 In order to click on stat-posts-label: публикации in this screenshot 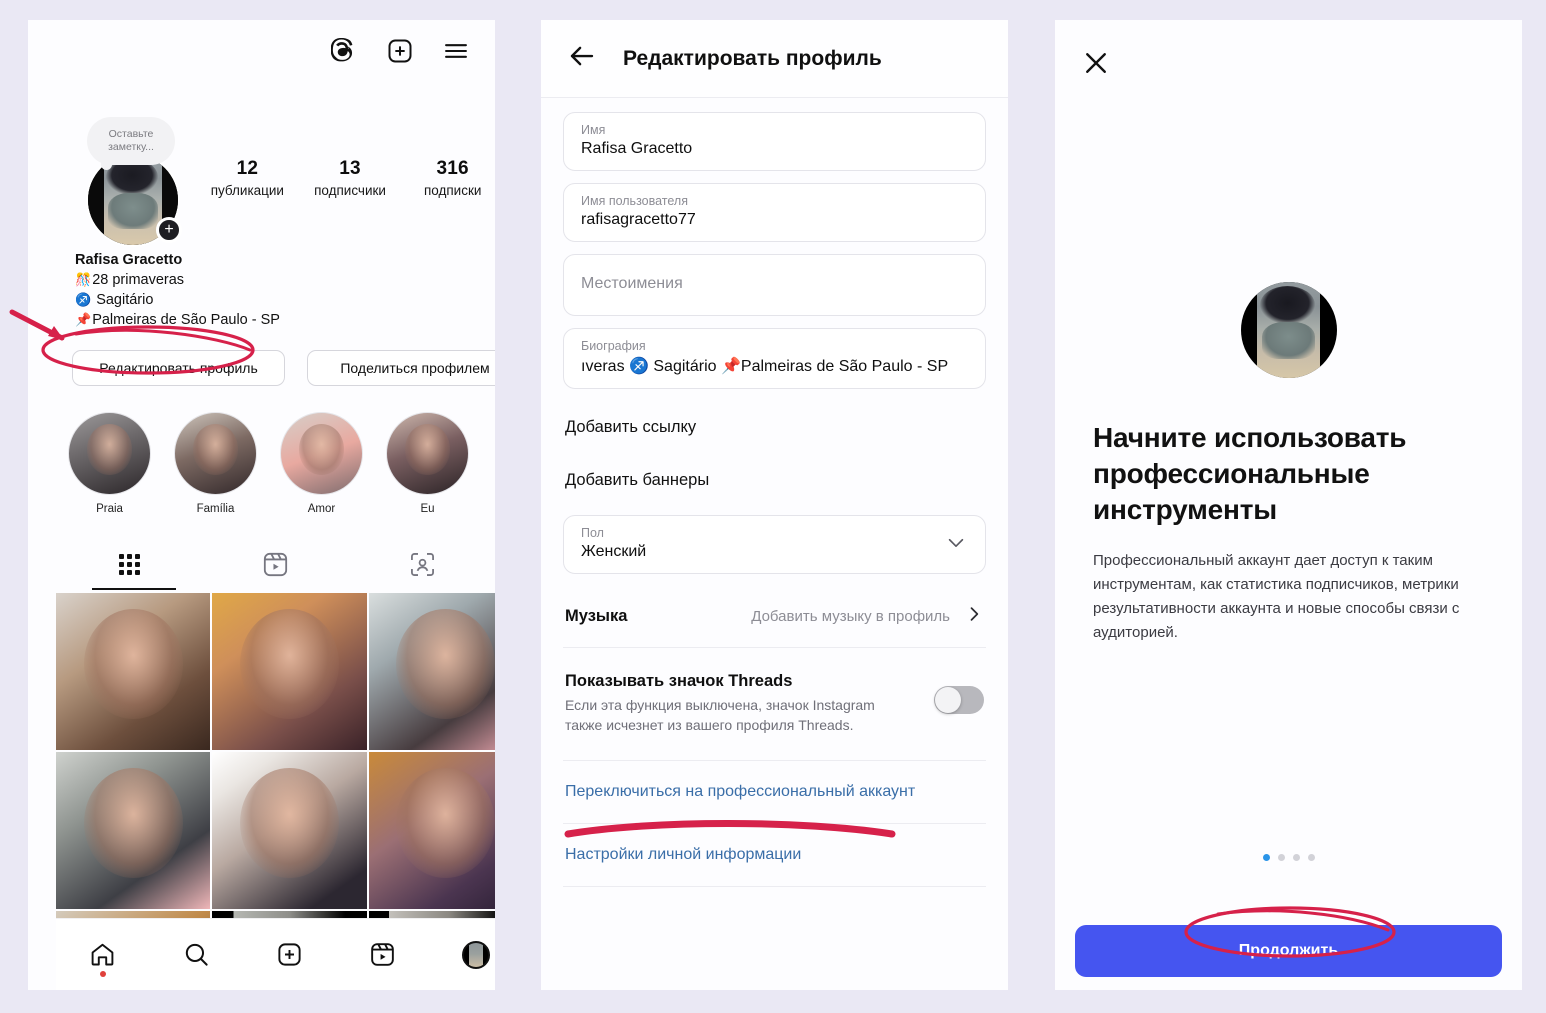, I will do `click(247, 190)`.